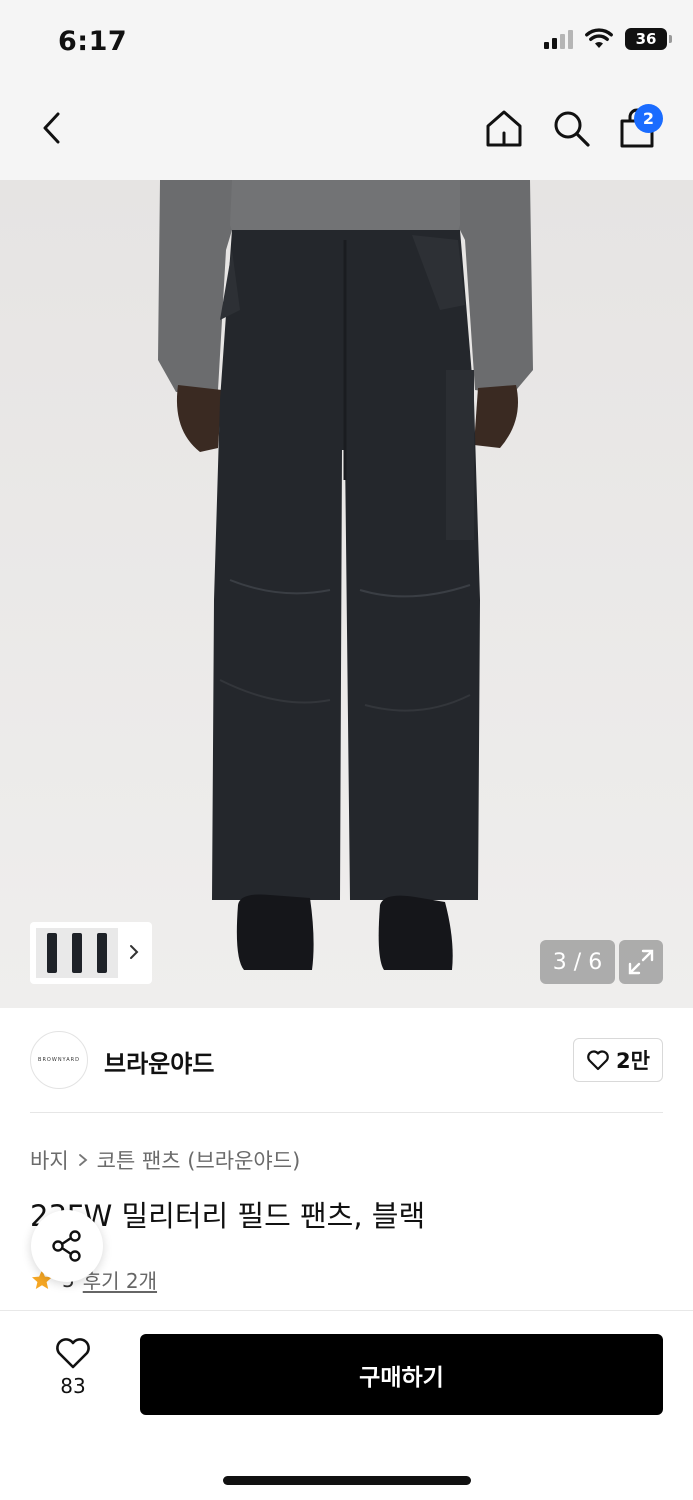  Describe the element at coordinates (401, 1374) in the screenshot. I see `buy-button: 구매하기` at that location.